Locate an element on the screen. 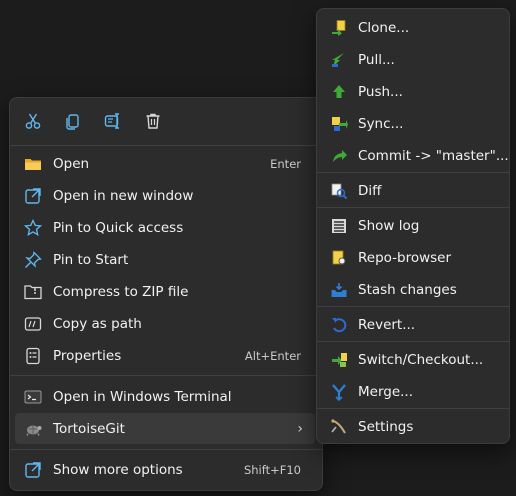 The width and height of the screenshot is (516, 496). menu-item-pin-quick-access: Pin to Quick access is located at coordinates (165, 227).